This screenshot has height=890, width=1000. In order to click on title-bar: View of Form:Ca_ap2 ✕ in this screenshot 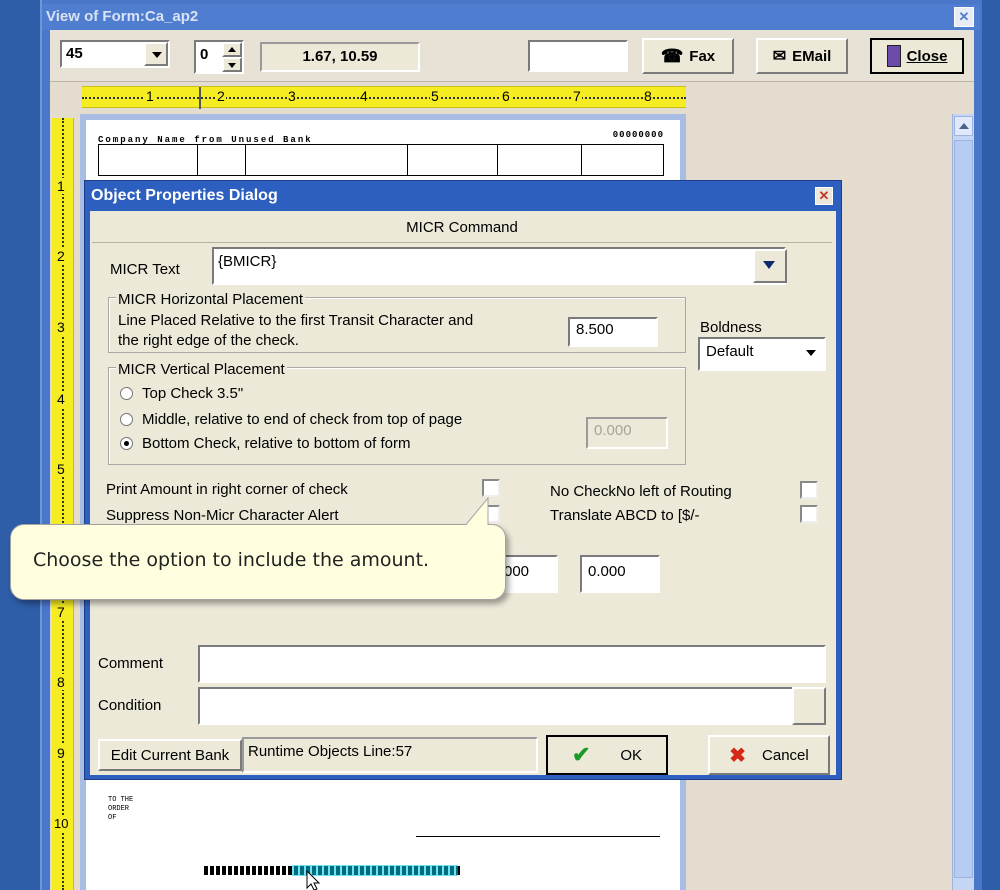, I will do `click(511, 17)`.